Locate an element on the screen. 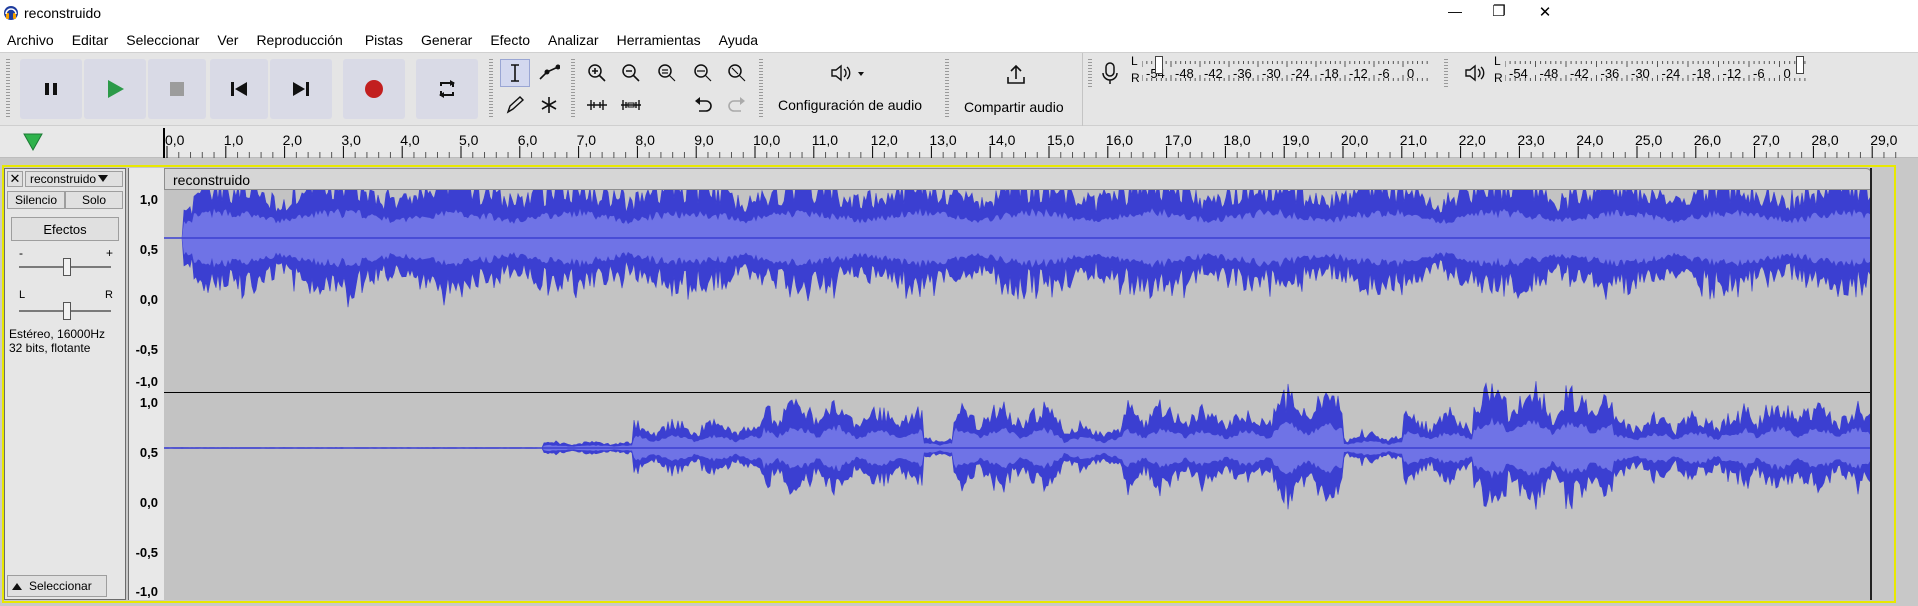 The image size is (1918, 606). minimize-button: — is located at coordinates (1455, 11).